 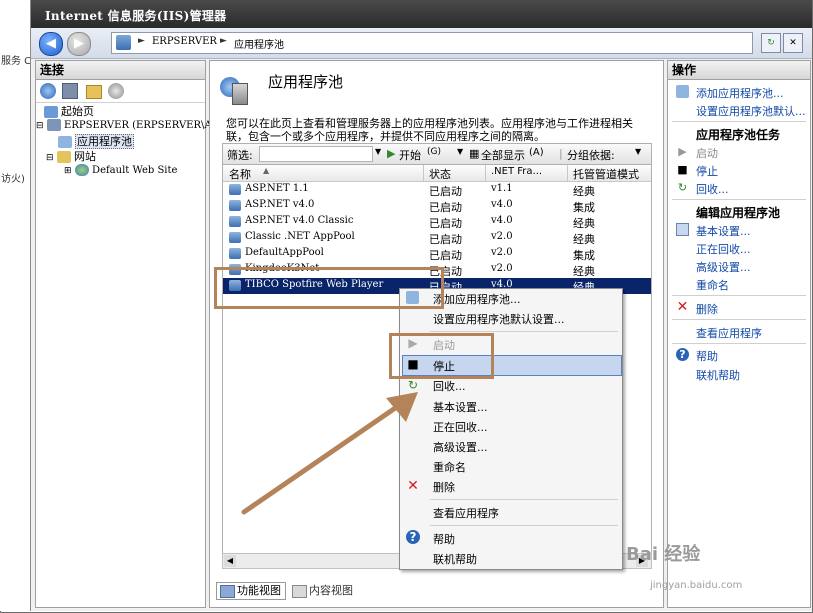 I want to click on basic-settings-icon, so click(x=682, y=229).